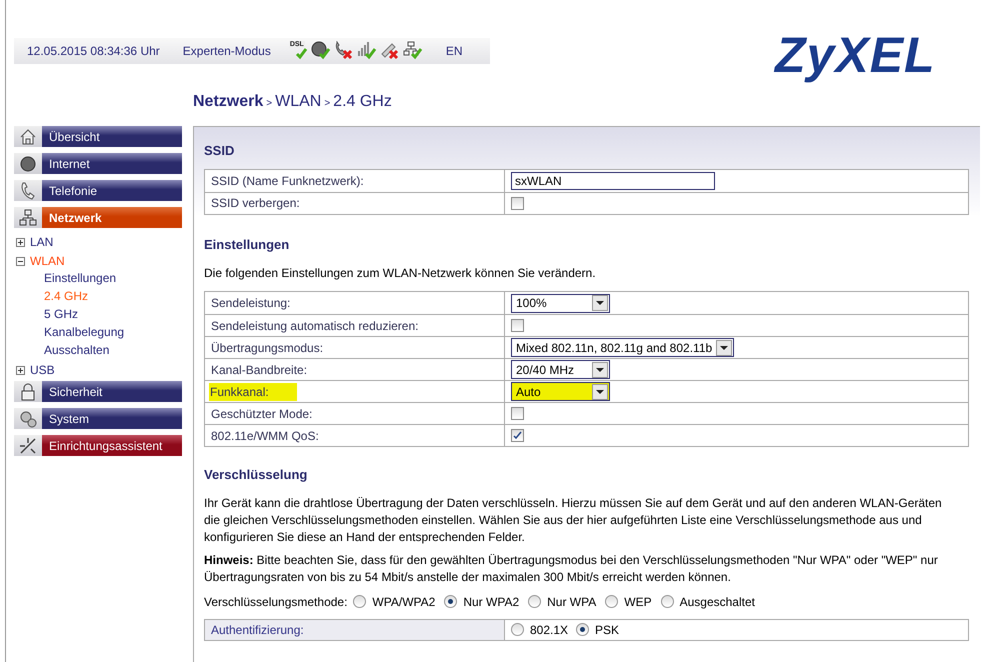 This screenshot has height=662, width=995. I want to click on dropdown: 20/40 MHz, so click(560, 369).